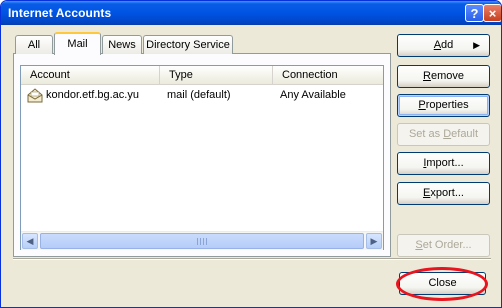 The width and height of the screenshot is (502, 308). I want to click on column-header-connection: Connection, so click(328, 75).